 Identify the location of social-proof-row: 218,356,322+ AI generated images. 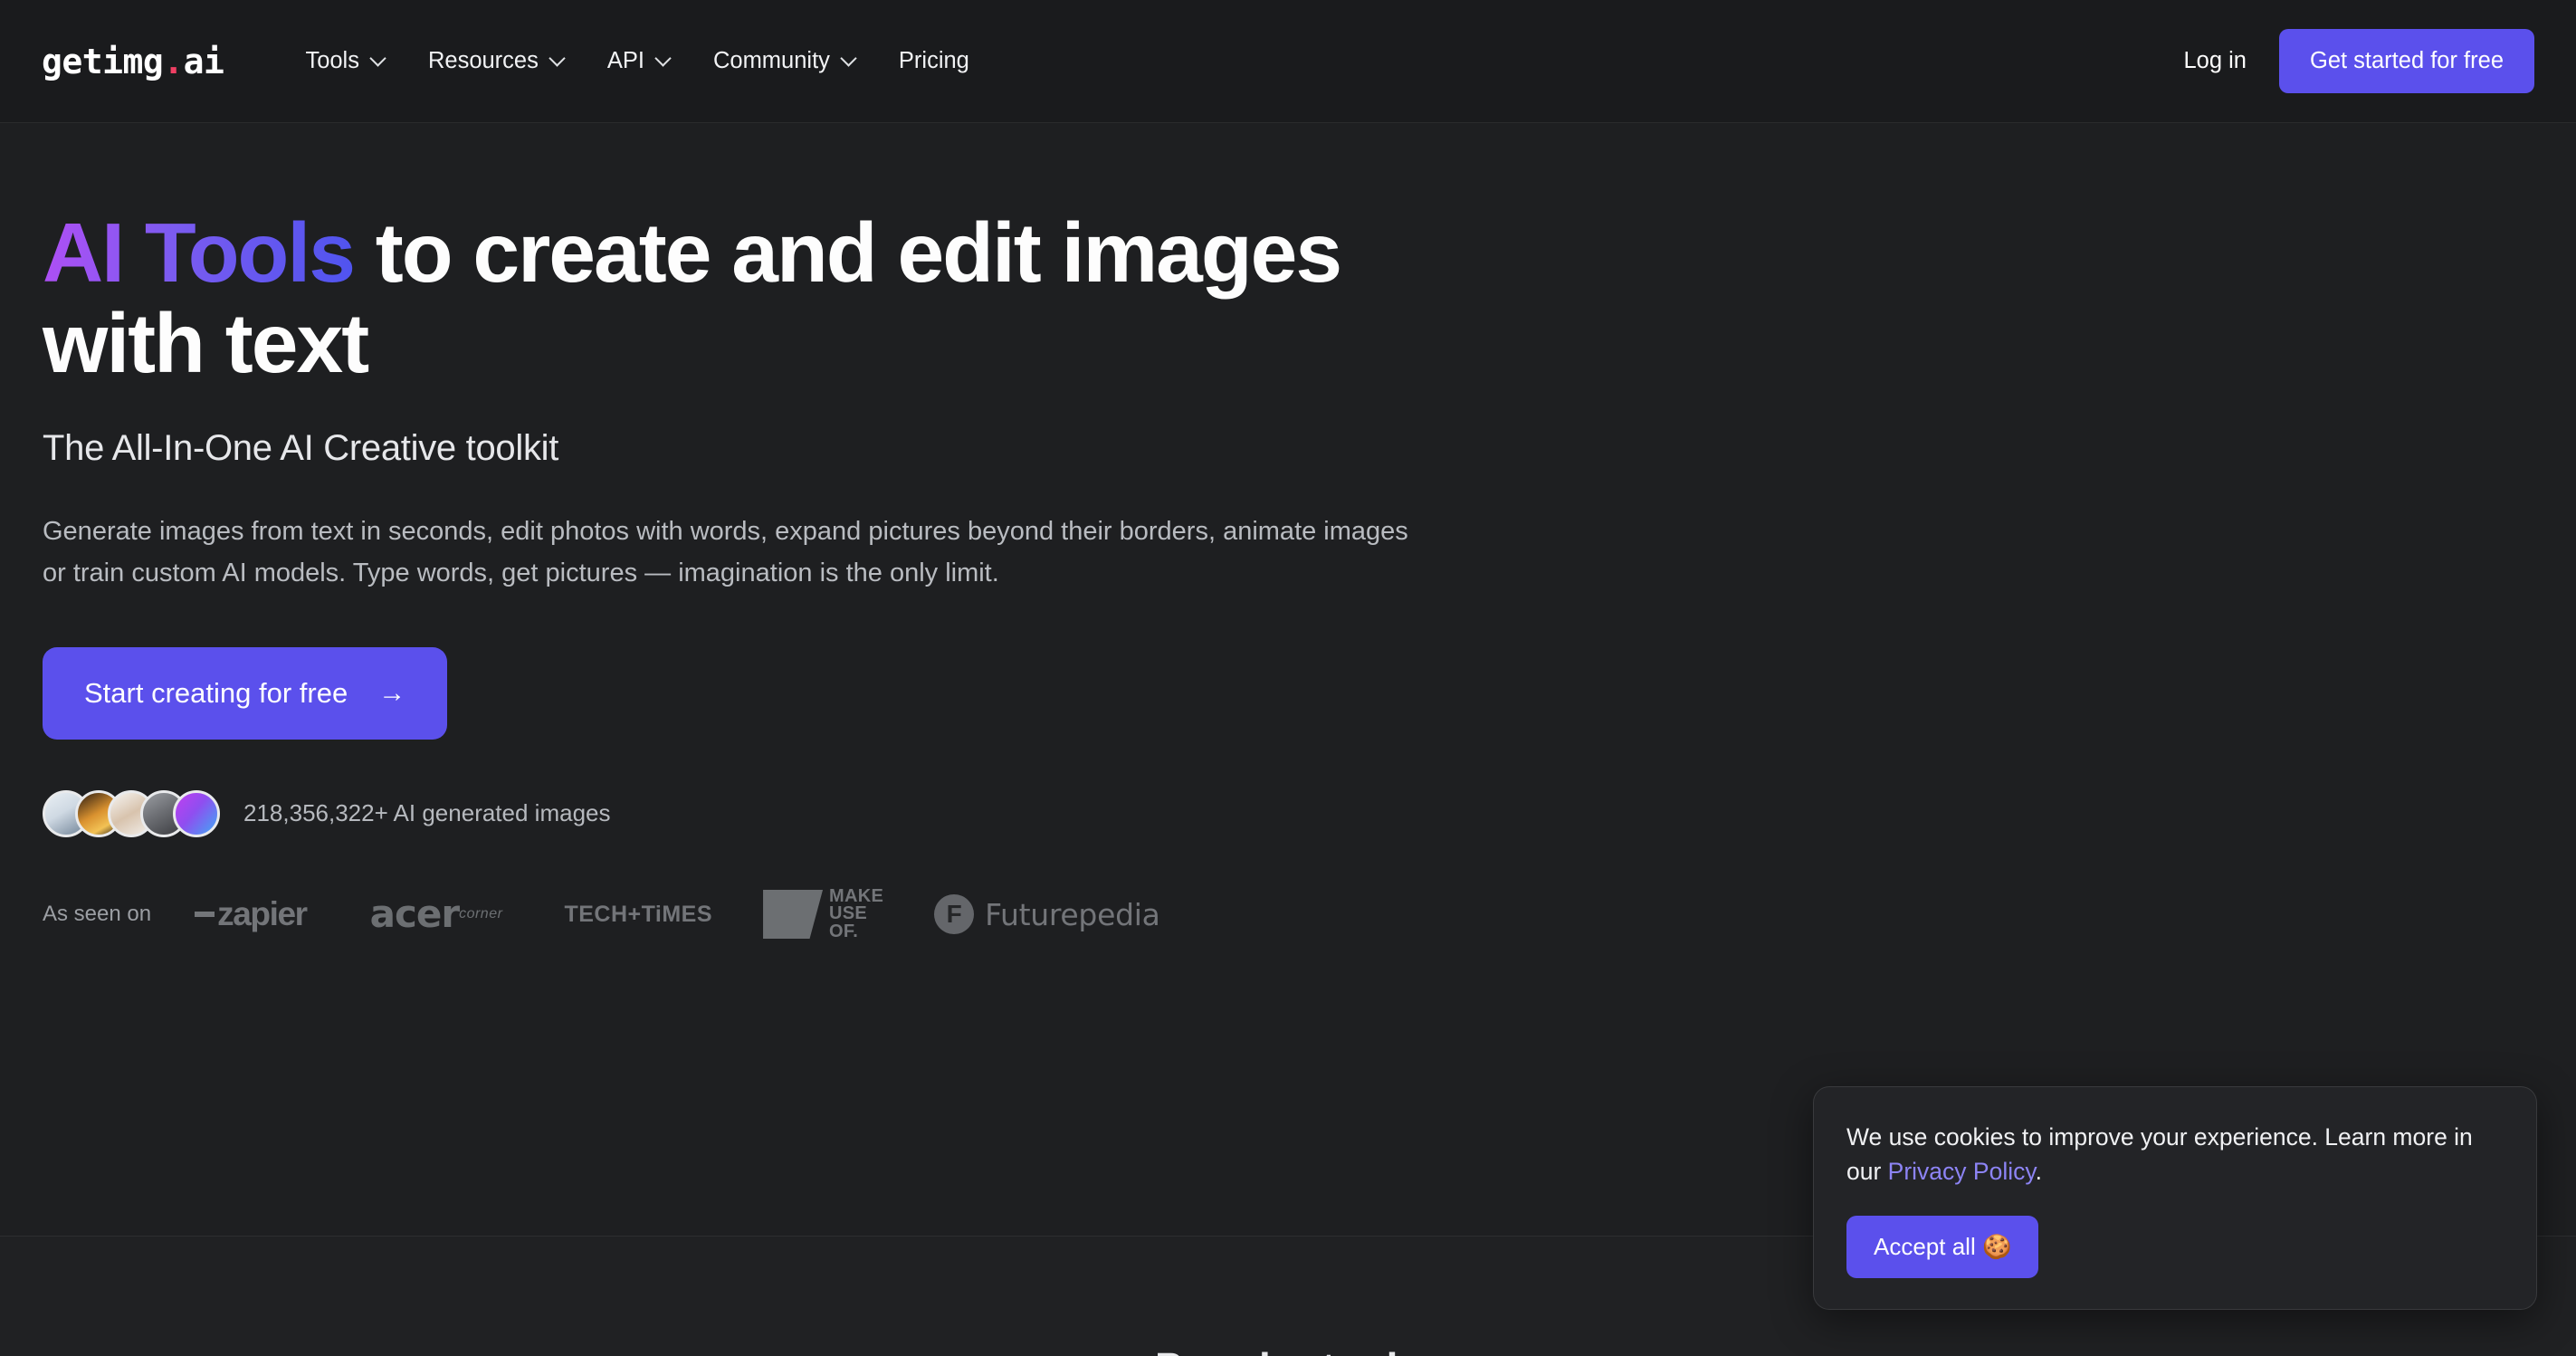
(749, 813).